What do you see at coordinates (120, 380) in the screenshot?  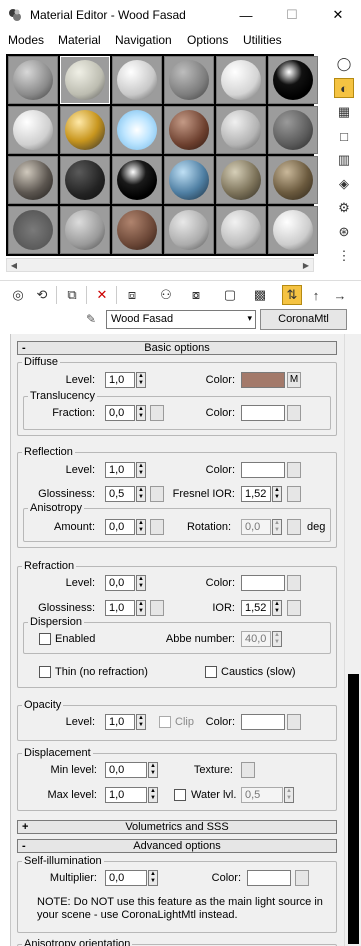 I see `diffuse-level-input: 1,0` at bounding box center [120, 380].